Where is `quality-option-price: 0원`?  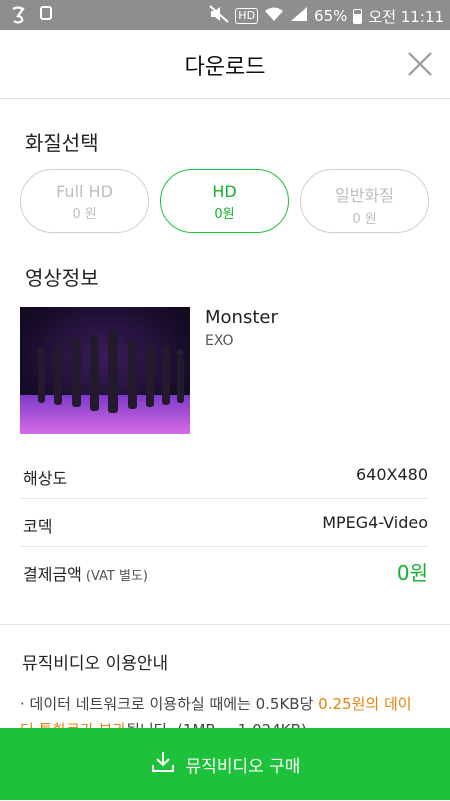 quality-option-price: 0원 is located at coordinates (224, 214).